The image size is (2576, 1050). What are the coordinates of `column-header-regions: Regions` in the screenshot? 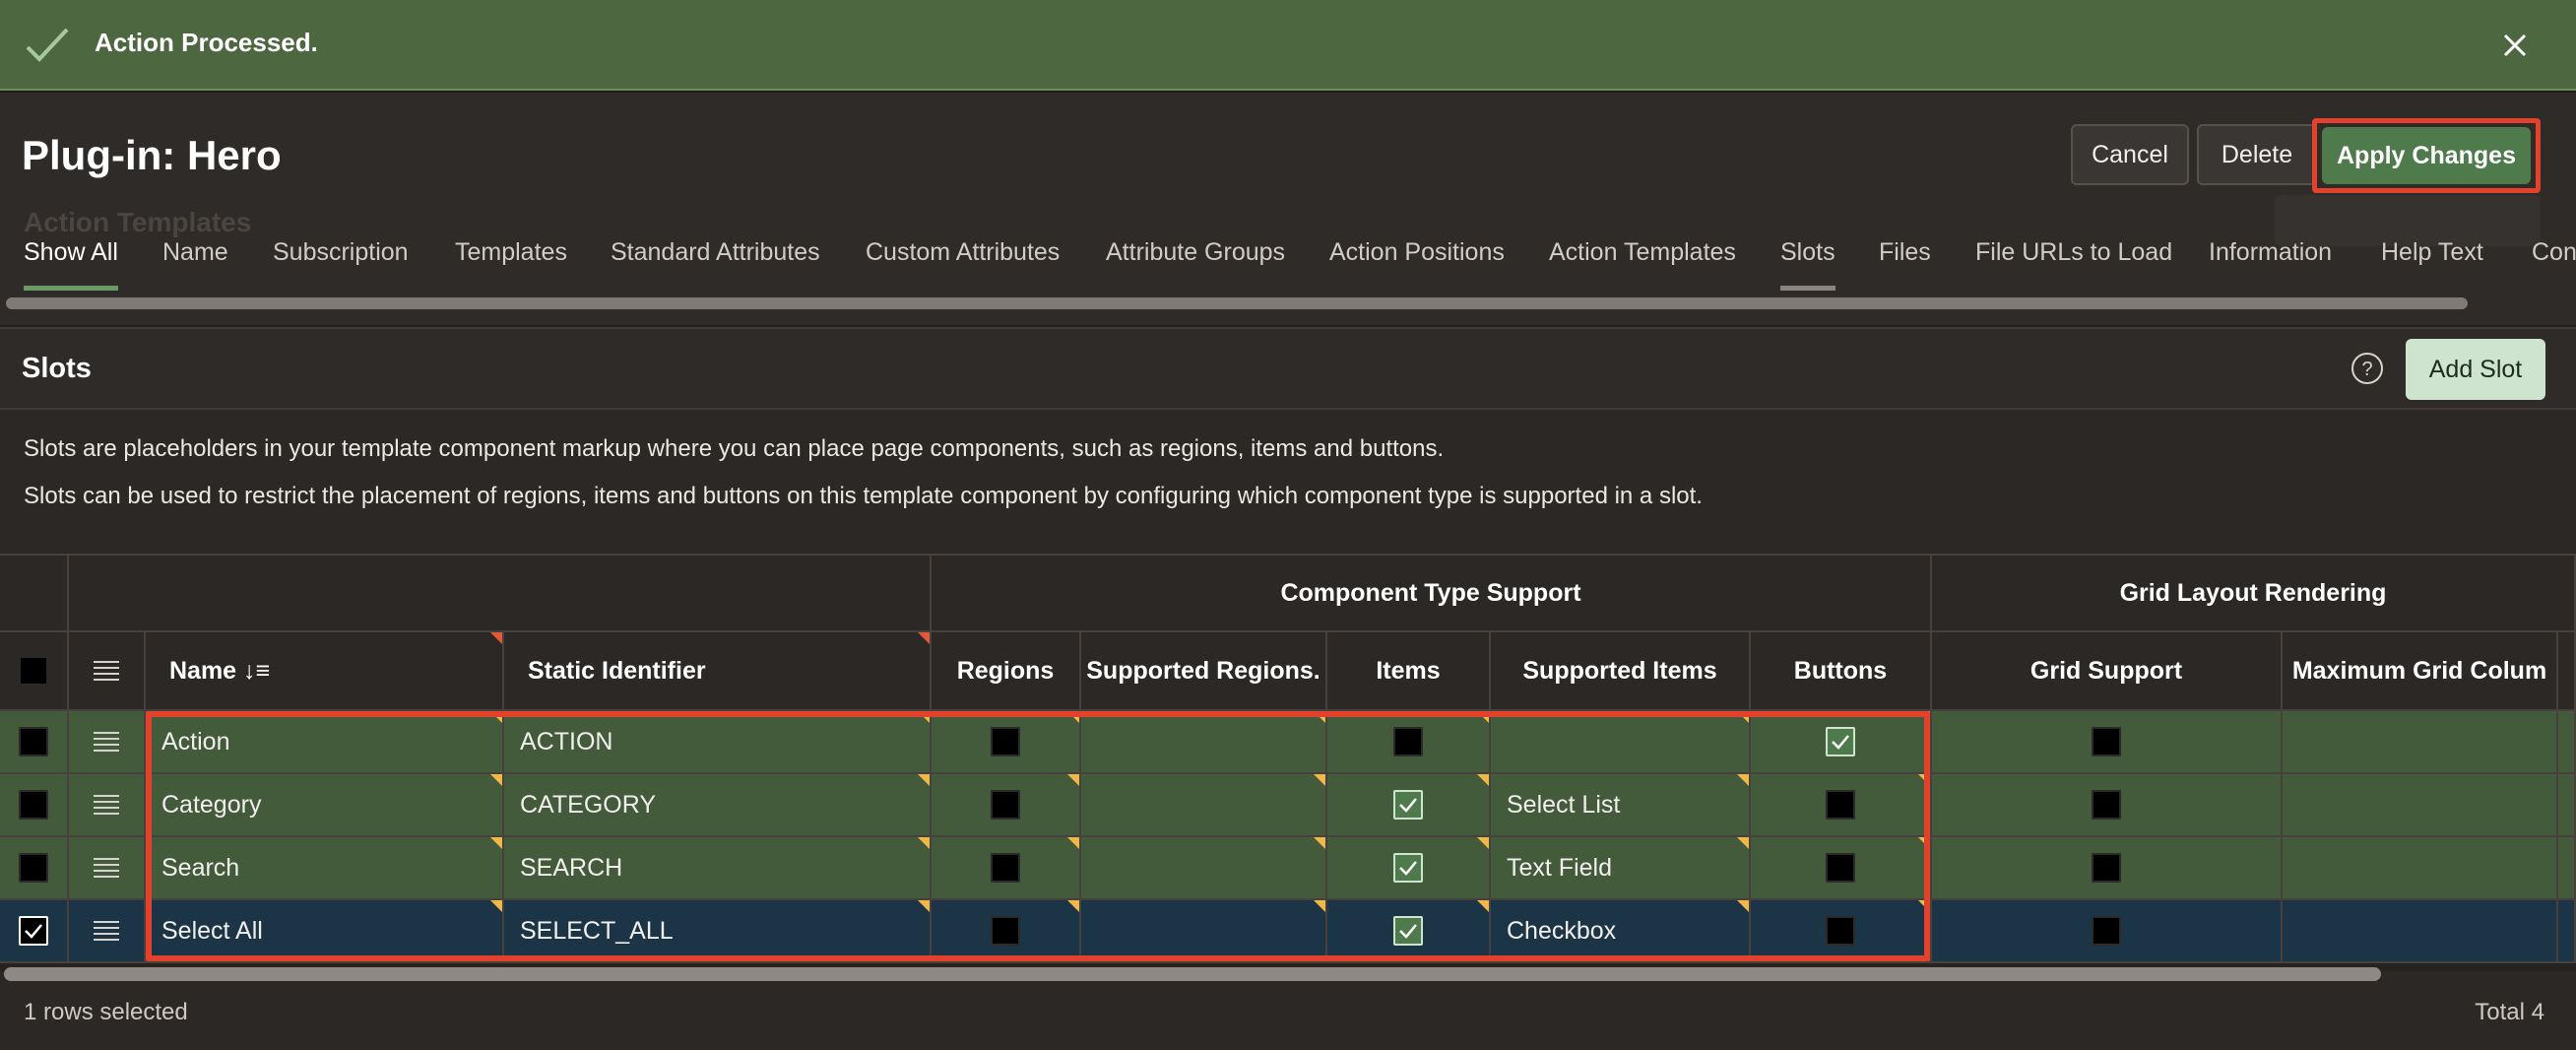 It's located at (1006, 671).